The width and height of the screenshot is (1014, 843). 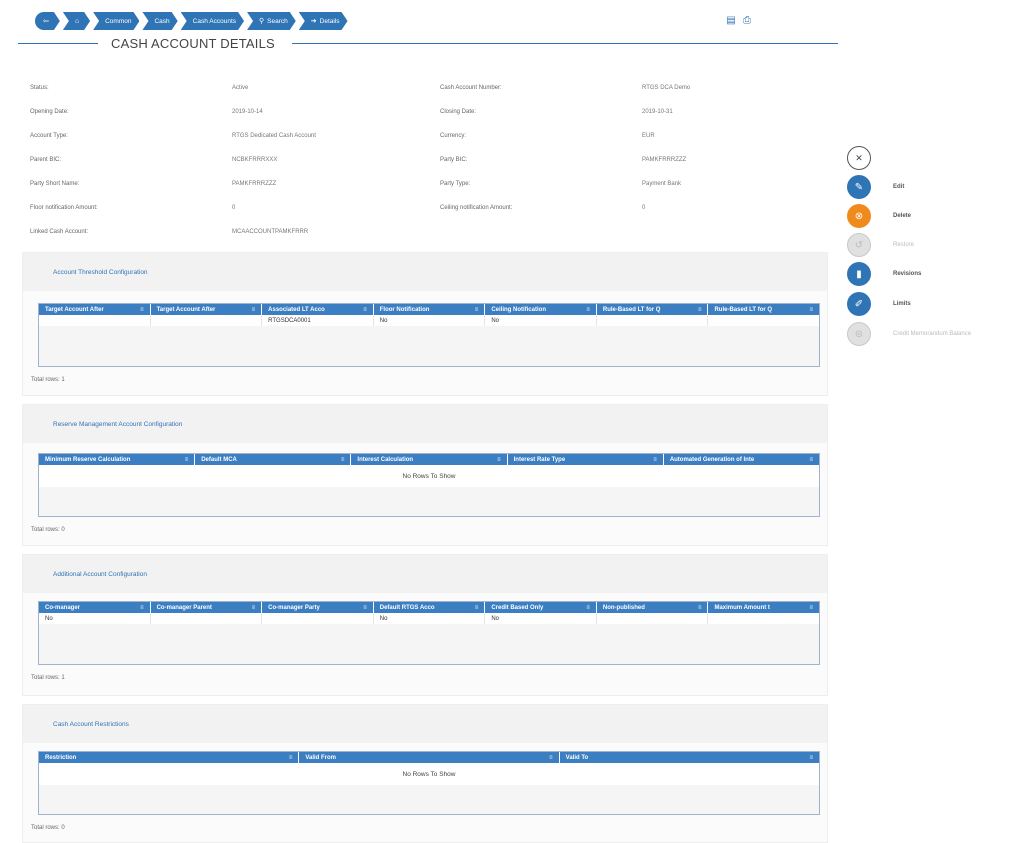 What do you see at coordinates (859, 187) in the screenshot?
I see `edit-icon: ✎` at bounding box center [859, 187].